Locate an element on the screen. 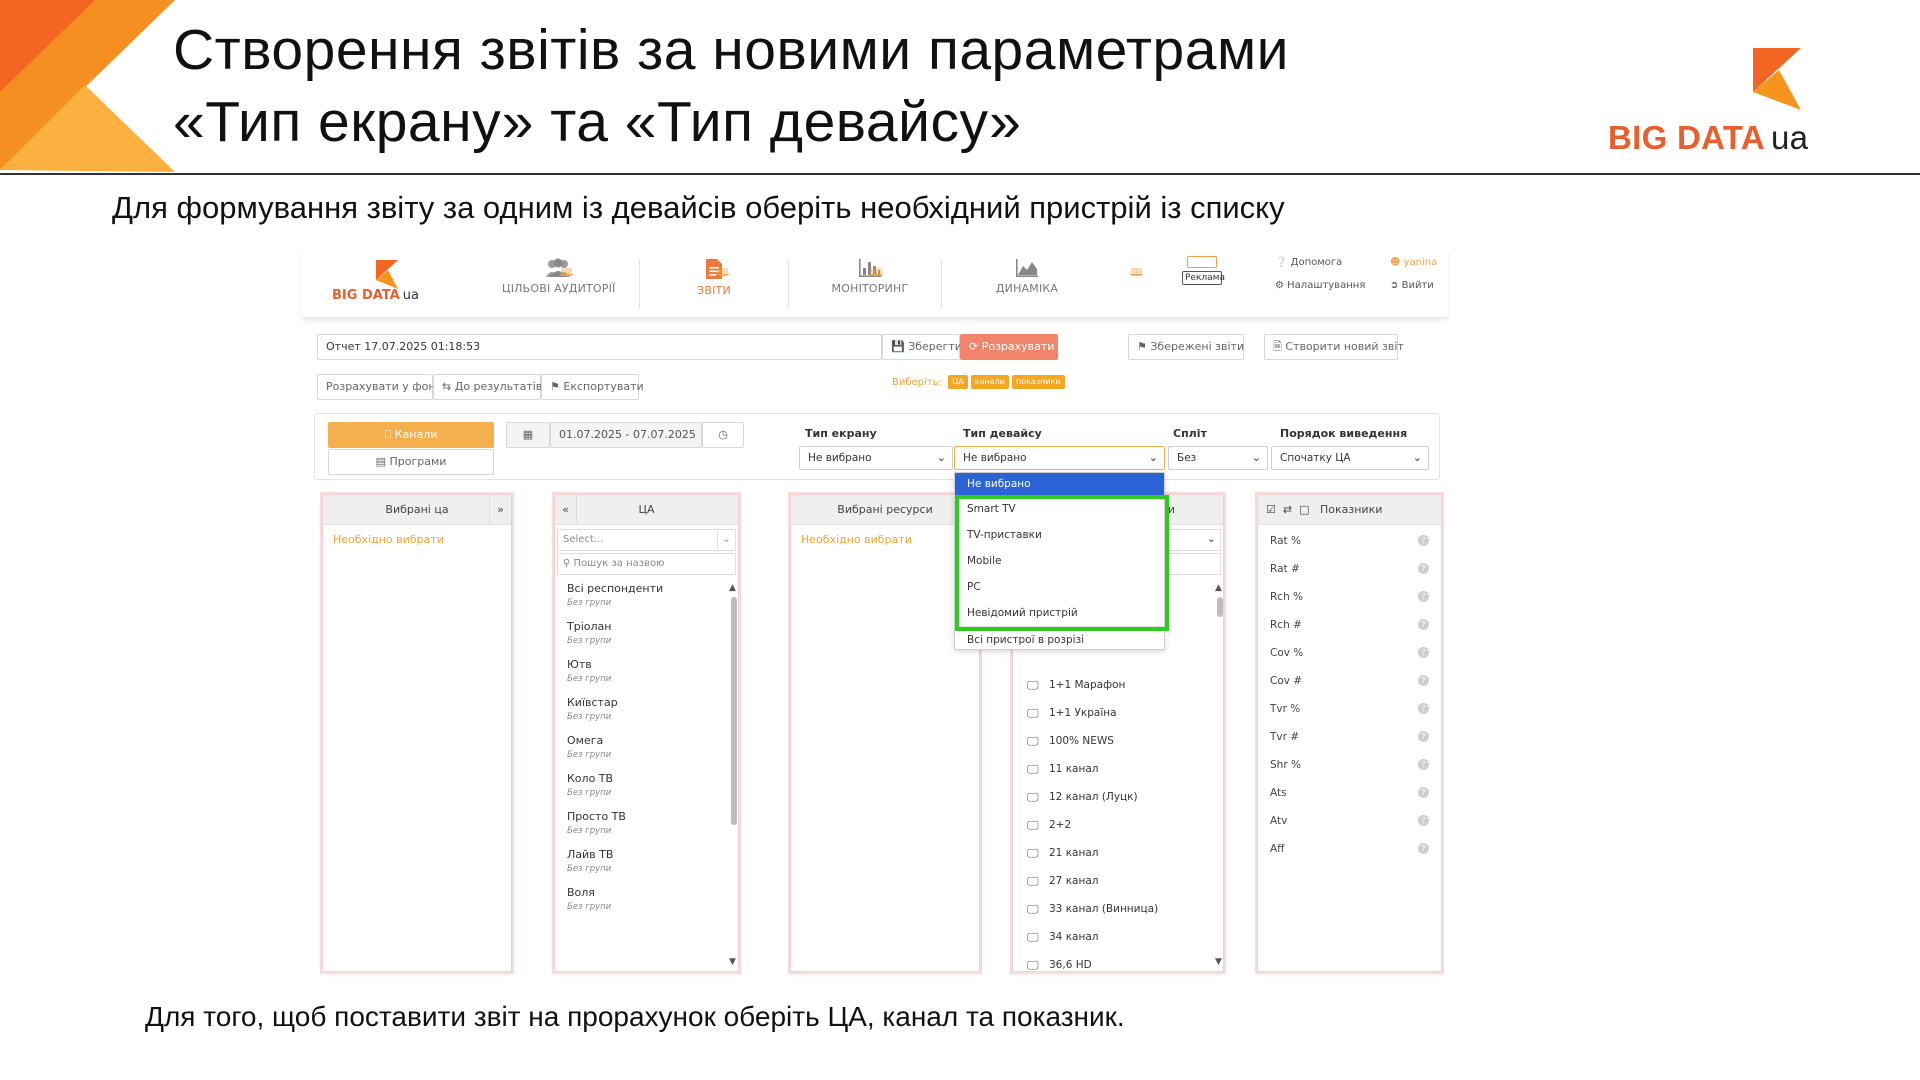 The width and height of the screenshot is (1920, 1080). arrows-icon: ⇆ is located at coordinates (447, 386).